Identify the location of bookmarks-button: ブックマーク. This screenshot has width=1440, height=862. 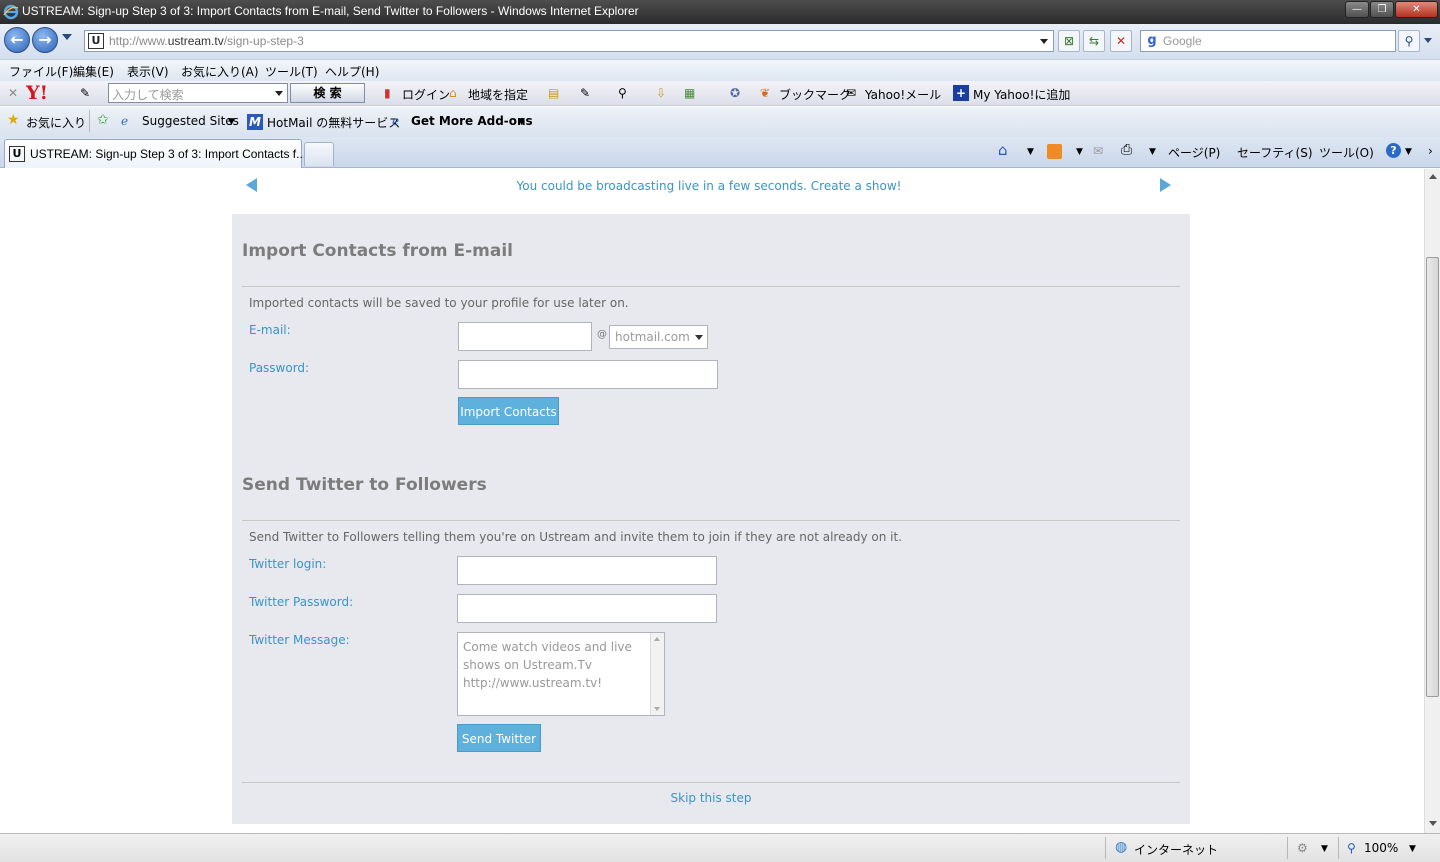
(815, 94).